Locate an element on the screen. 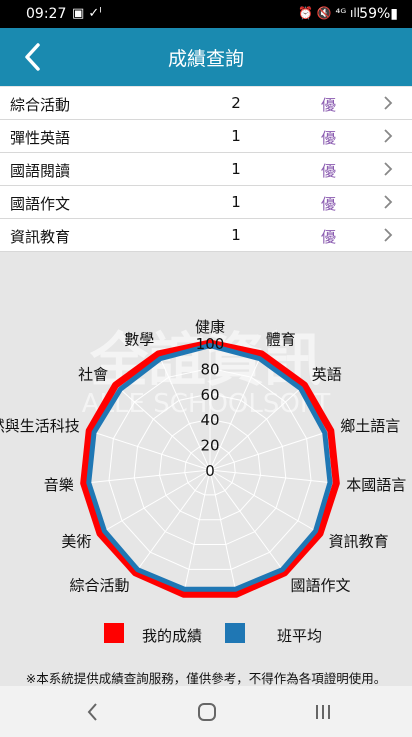 The height and width of the screenshot is (737, 412). radar-axis-label: 體育 is located at coordinates (281, 339).